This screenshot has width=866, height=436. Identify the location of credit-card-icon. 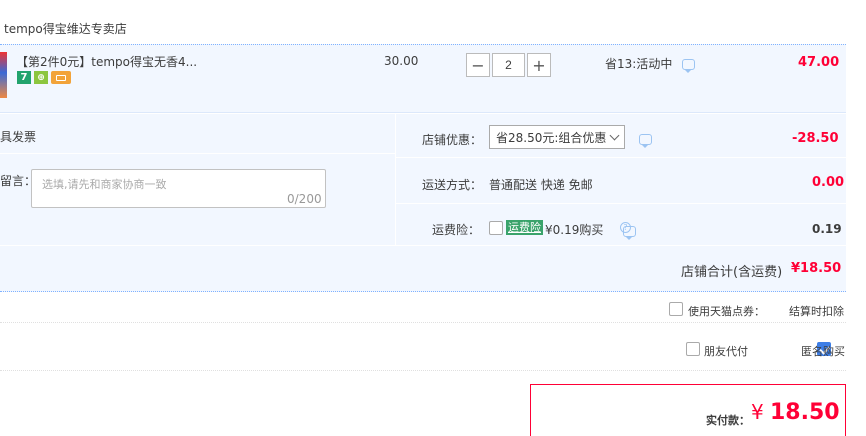
(61, 77).